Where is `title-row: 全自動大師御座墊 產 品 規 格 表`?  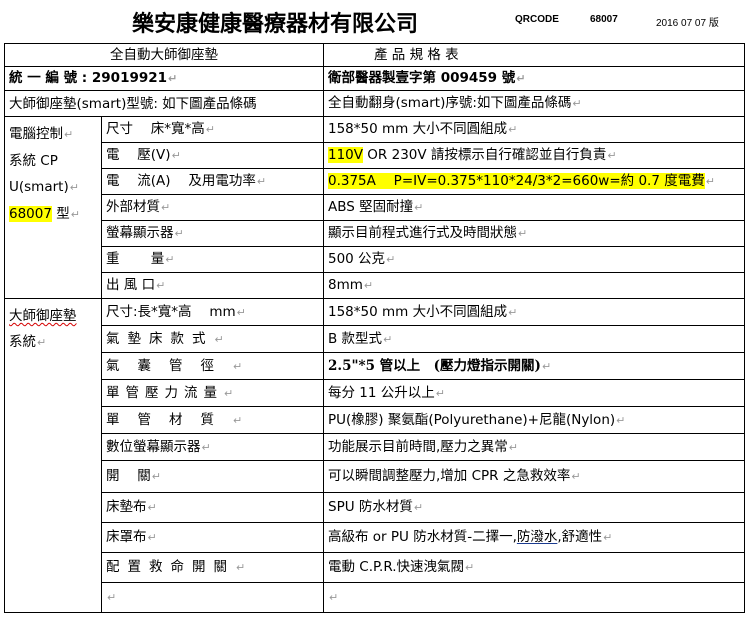
title-row: 全自動大師御座墊 產 品 規 格 表 is located at coordinates (374, 55).